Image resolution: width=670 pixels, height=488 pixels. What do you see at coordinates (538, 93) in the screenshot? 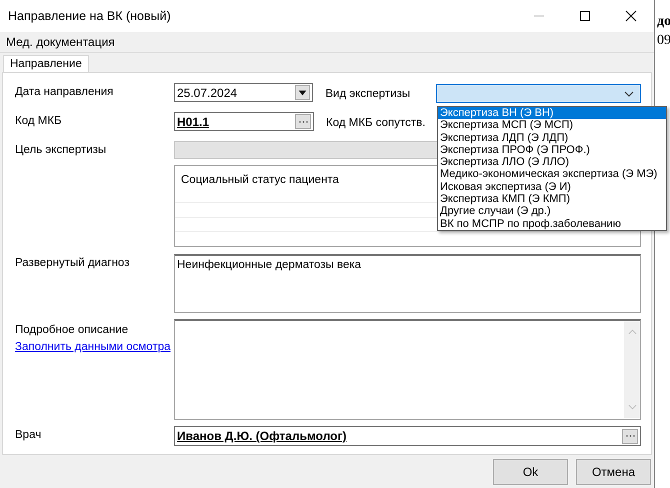
I see `expertise-combo` at bounding box center [538, 93].